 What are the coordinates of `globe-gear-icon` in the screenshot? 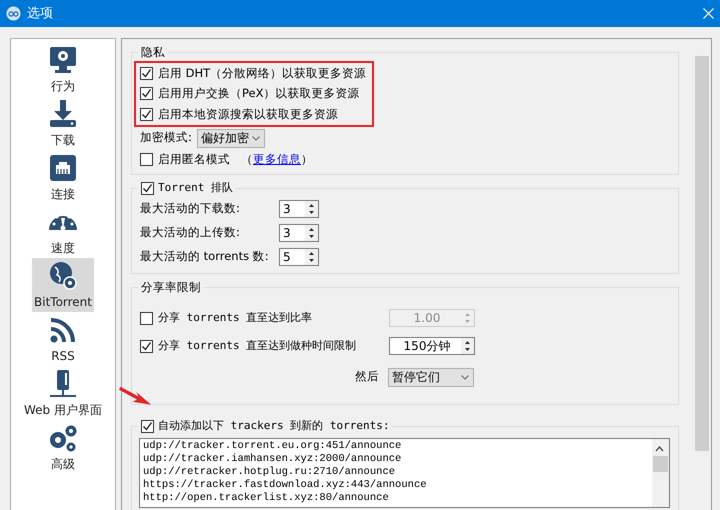 It's located at (63, 275).